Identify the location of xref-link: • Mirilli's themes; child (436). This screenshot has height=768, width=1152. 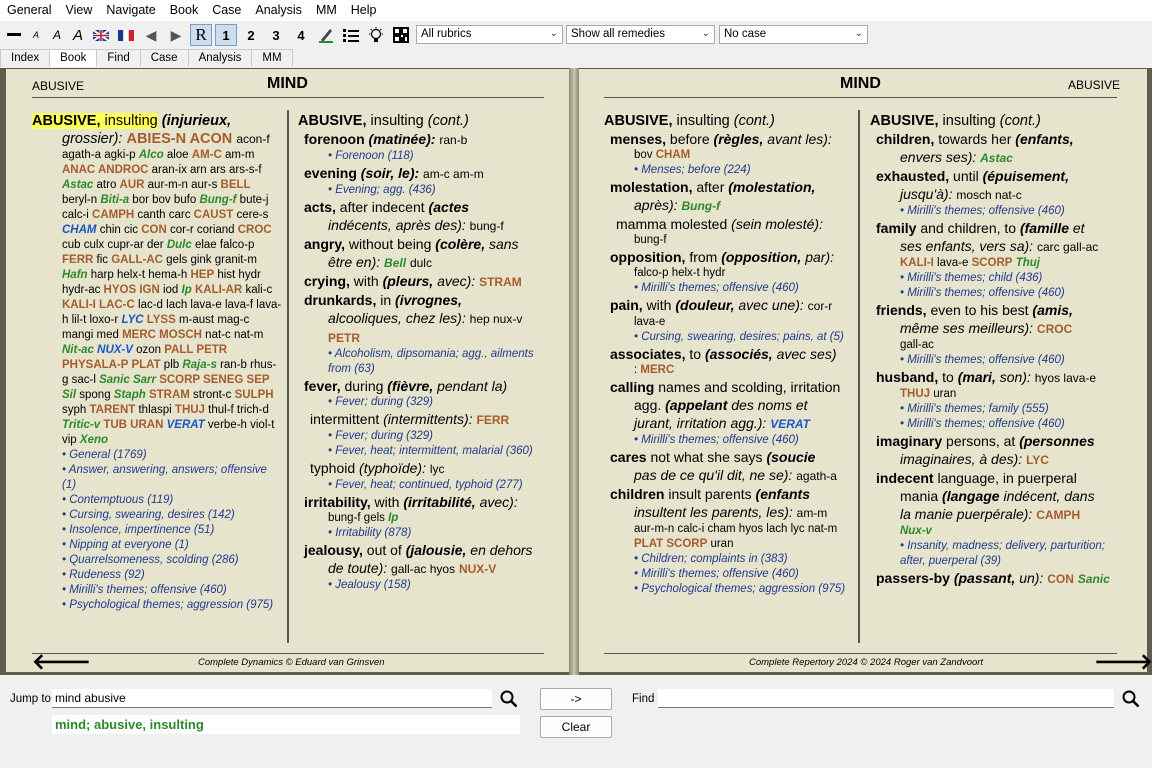
(995, 278).